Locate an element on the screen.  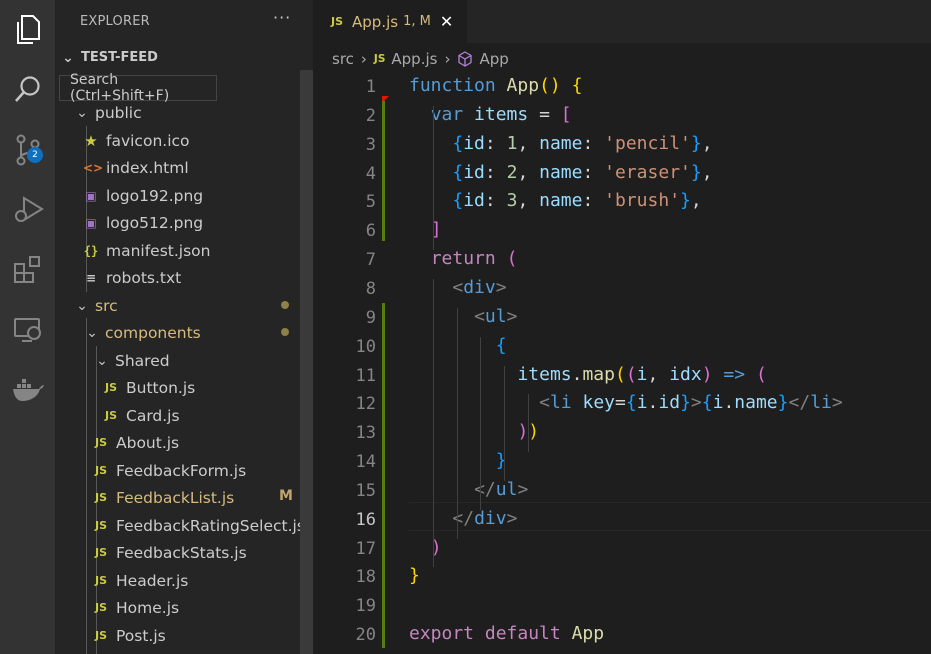
tree-file-about: JS About.js is located at coordinates (196, 442).